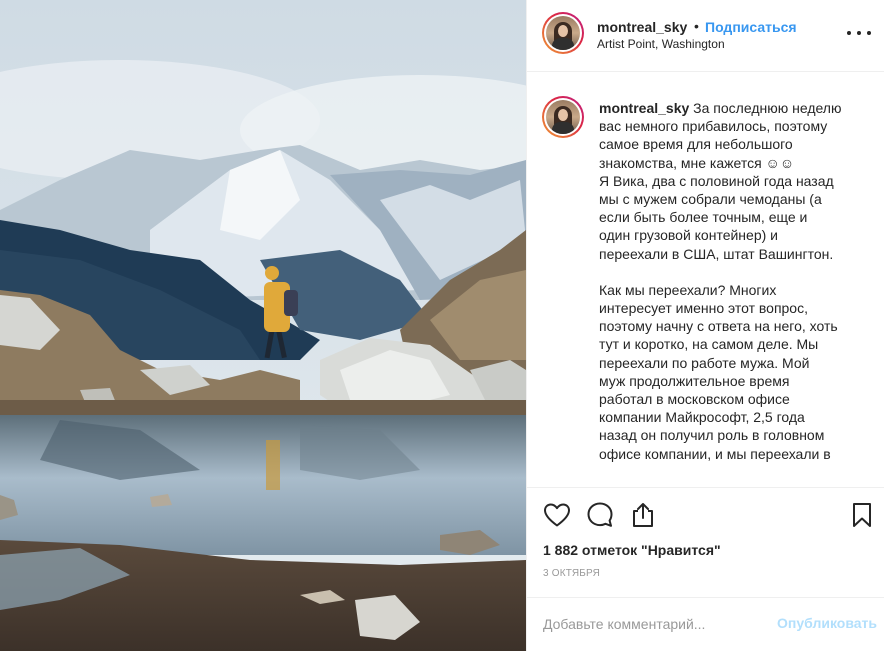  I want to click on caption-line: переехали по работе мужа. Мой, so click(704, 362).